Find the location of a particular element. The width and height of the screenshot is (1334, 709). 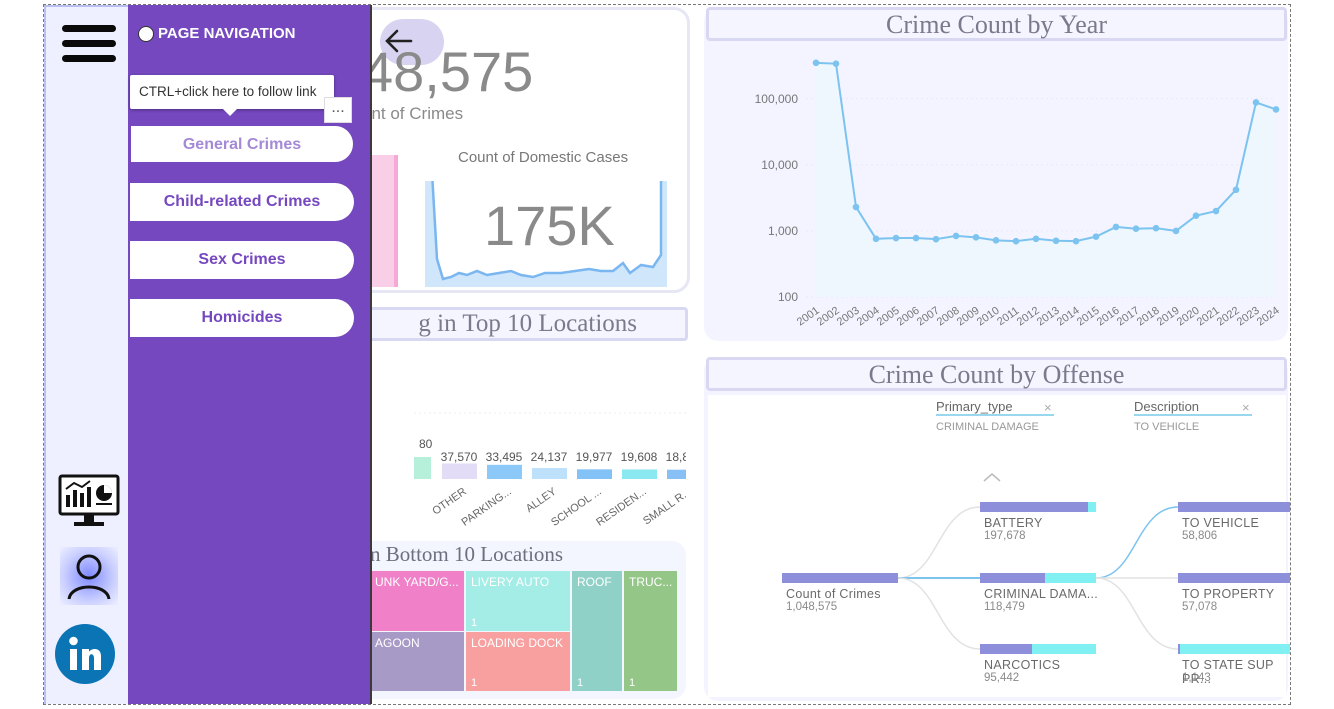

hamburger-menu-icon is located at coordinates (90, 45).